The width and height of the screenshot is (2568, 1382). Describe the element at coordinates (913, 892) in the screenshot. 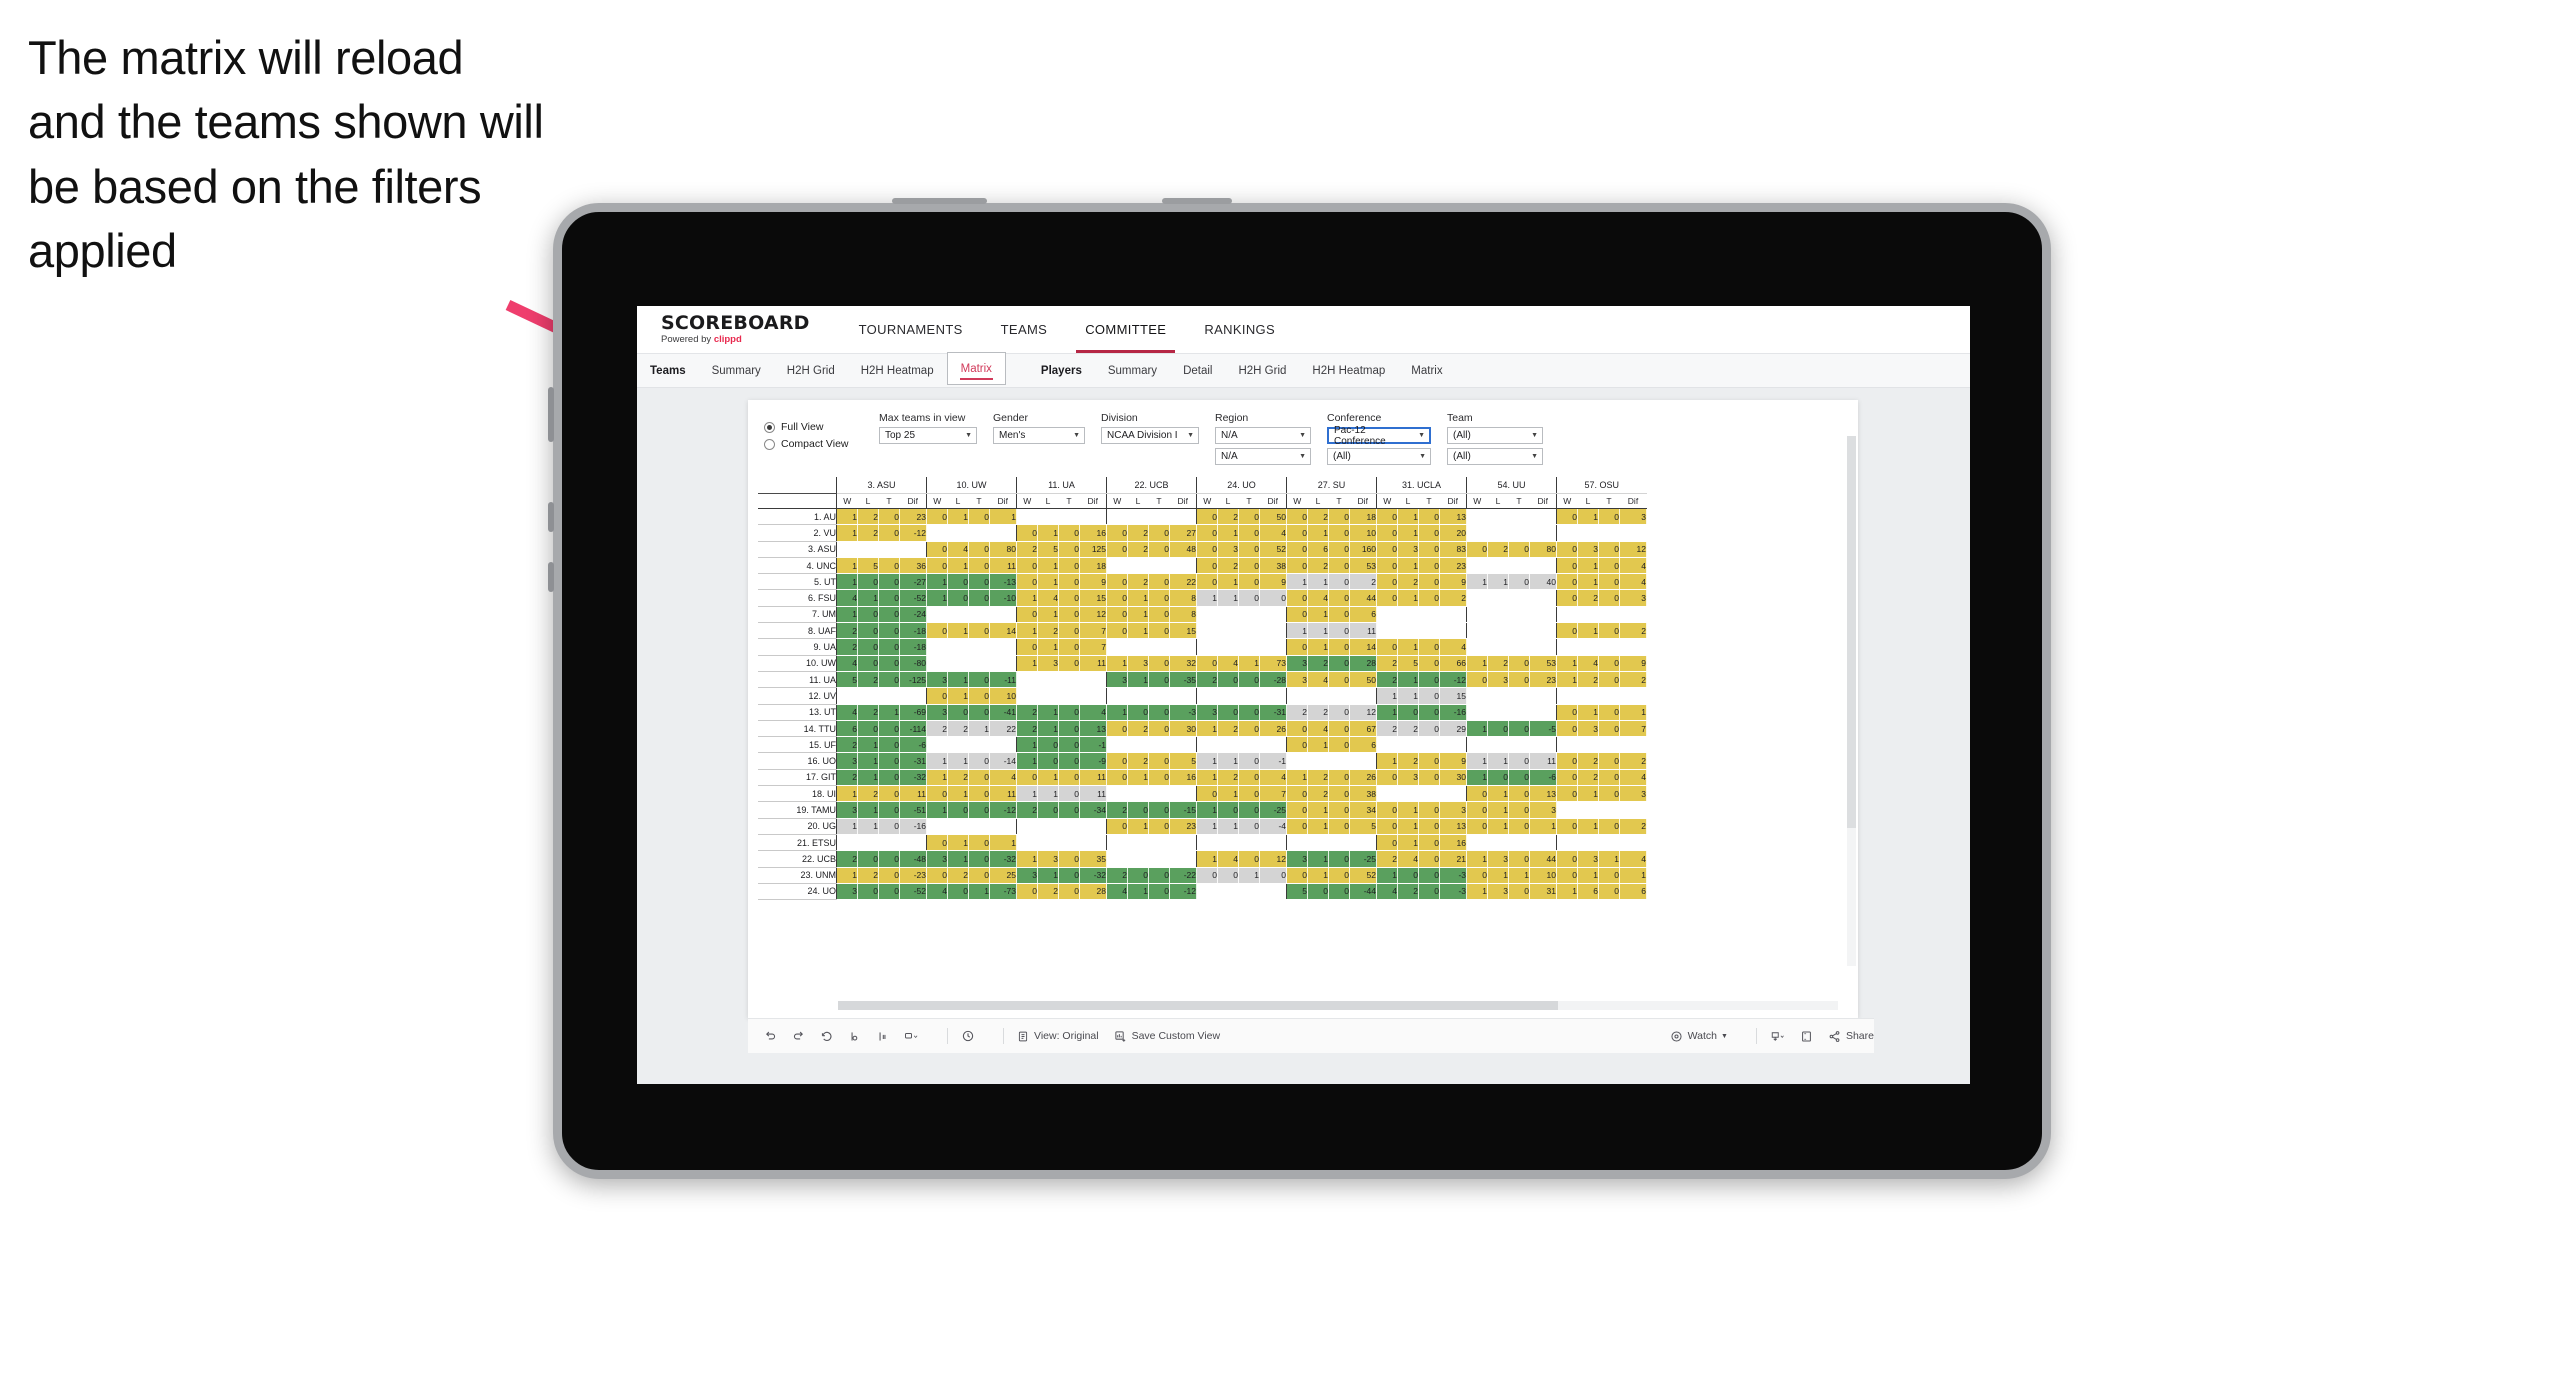

I see `matrix-cell-value: -52` at that location.